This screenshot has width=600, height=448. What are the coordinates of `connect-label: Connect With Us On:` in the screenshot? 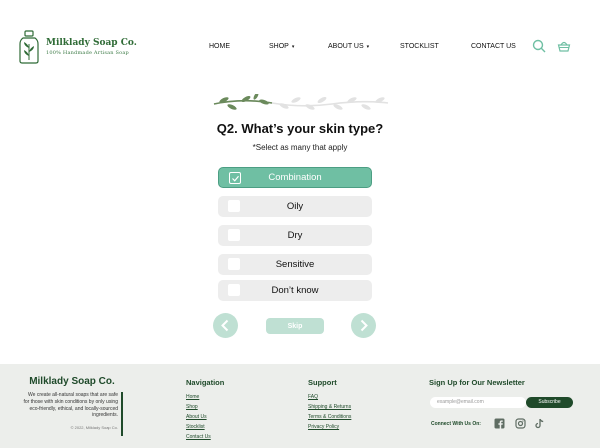 It's located at (456, 424).